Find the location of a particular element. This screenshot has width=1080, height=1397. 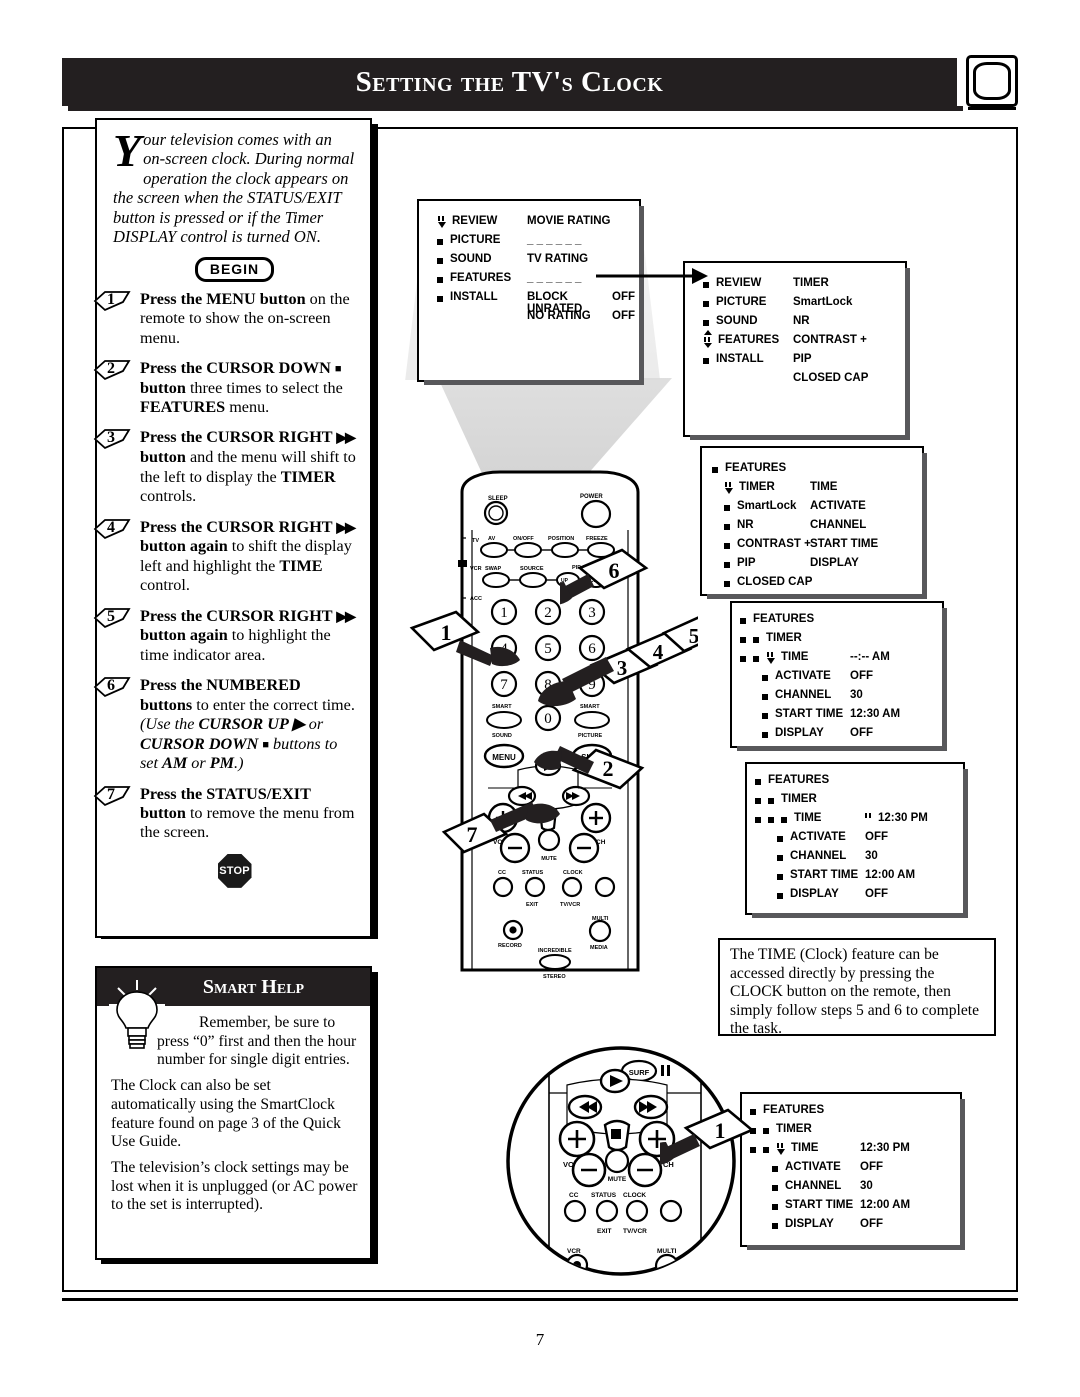

osd-left-label: FEATURES is located at coordinates (481, 278).